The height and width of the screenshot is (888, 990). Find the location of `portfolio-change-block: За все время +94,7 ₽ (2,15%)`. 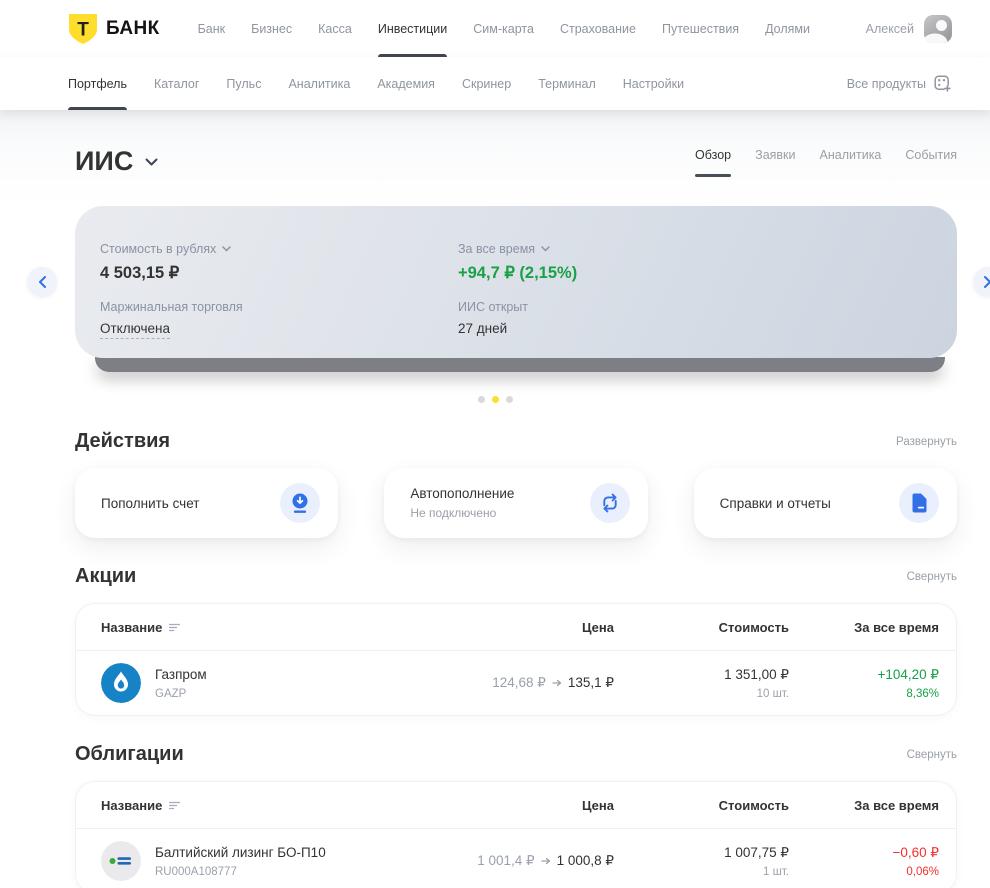

portfolio-change-block: За все время +94,7 ₽ (2,15%) is located at coordinates (692, 262).